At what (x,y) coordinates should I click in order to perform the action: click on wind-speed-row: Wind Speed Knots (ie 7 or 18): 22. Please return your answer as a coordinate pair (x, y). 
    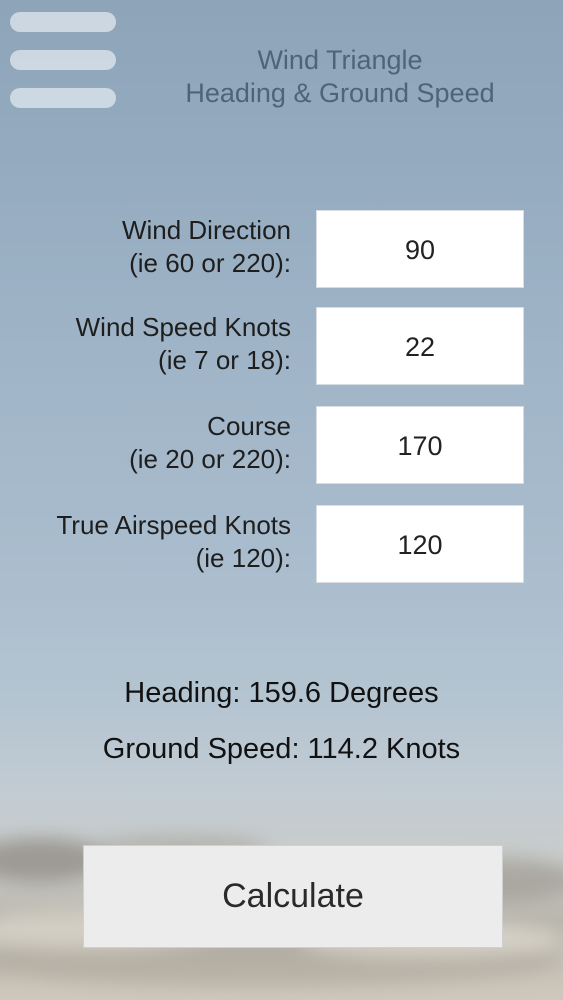
    Looking at the image, I should click on (281, 346).